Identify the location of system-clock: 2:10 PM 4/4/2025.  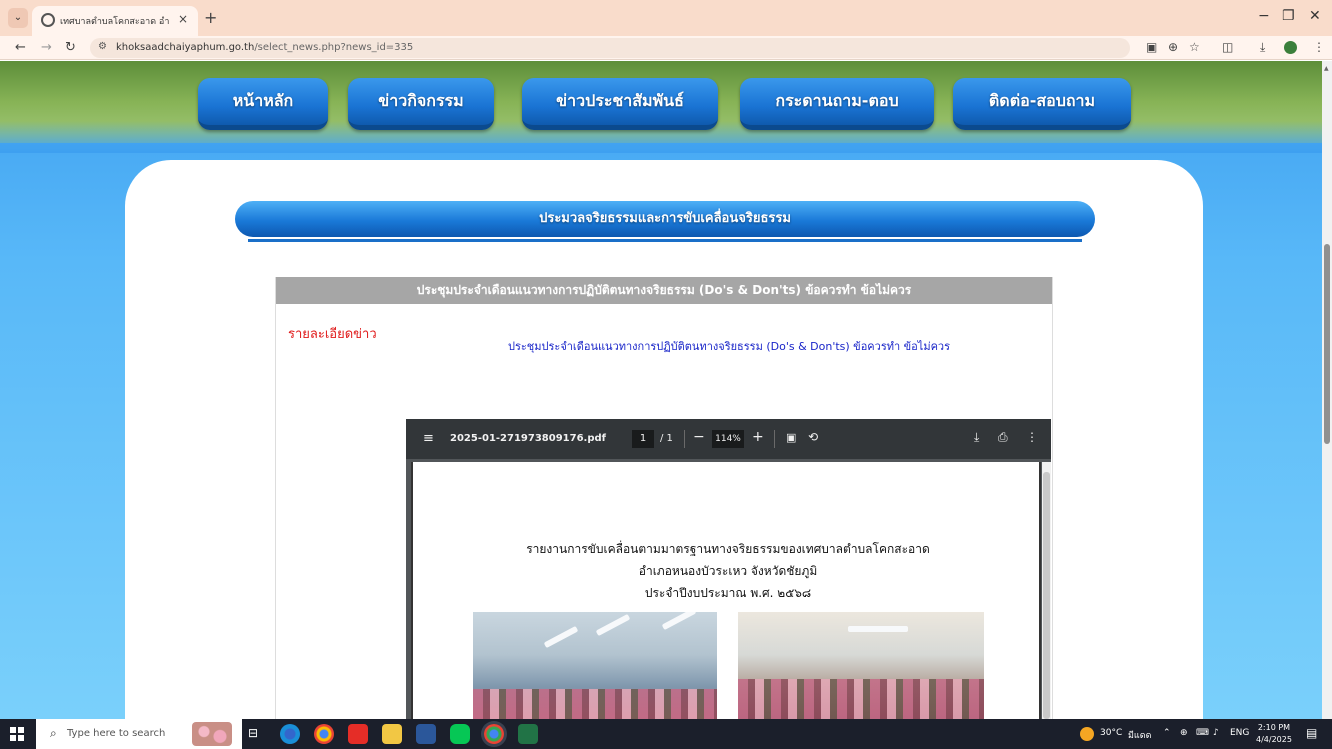
(1274, 734).